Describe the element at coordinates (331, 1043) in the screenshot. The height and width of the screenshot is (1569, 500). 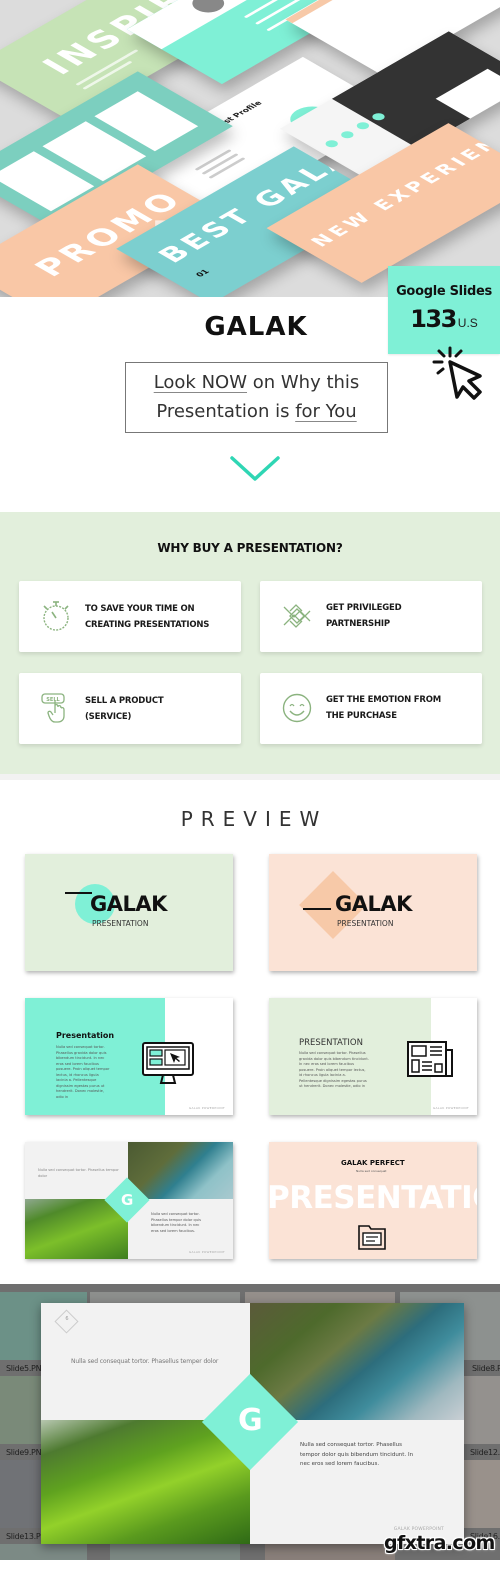
I see `slide-title: PRESENTATION` at that location.